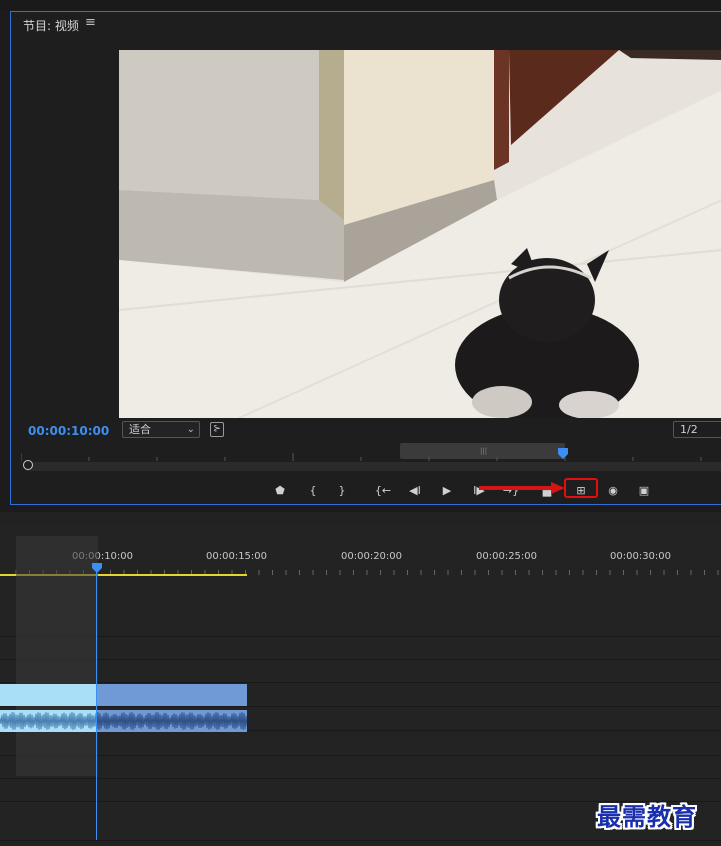 The width and height of the screenshot is (721, 846). Describe the element at coordinates (360, 5) in the screenshot. I see `top-strip` at that location.